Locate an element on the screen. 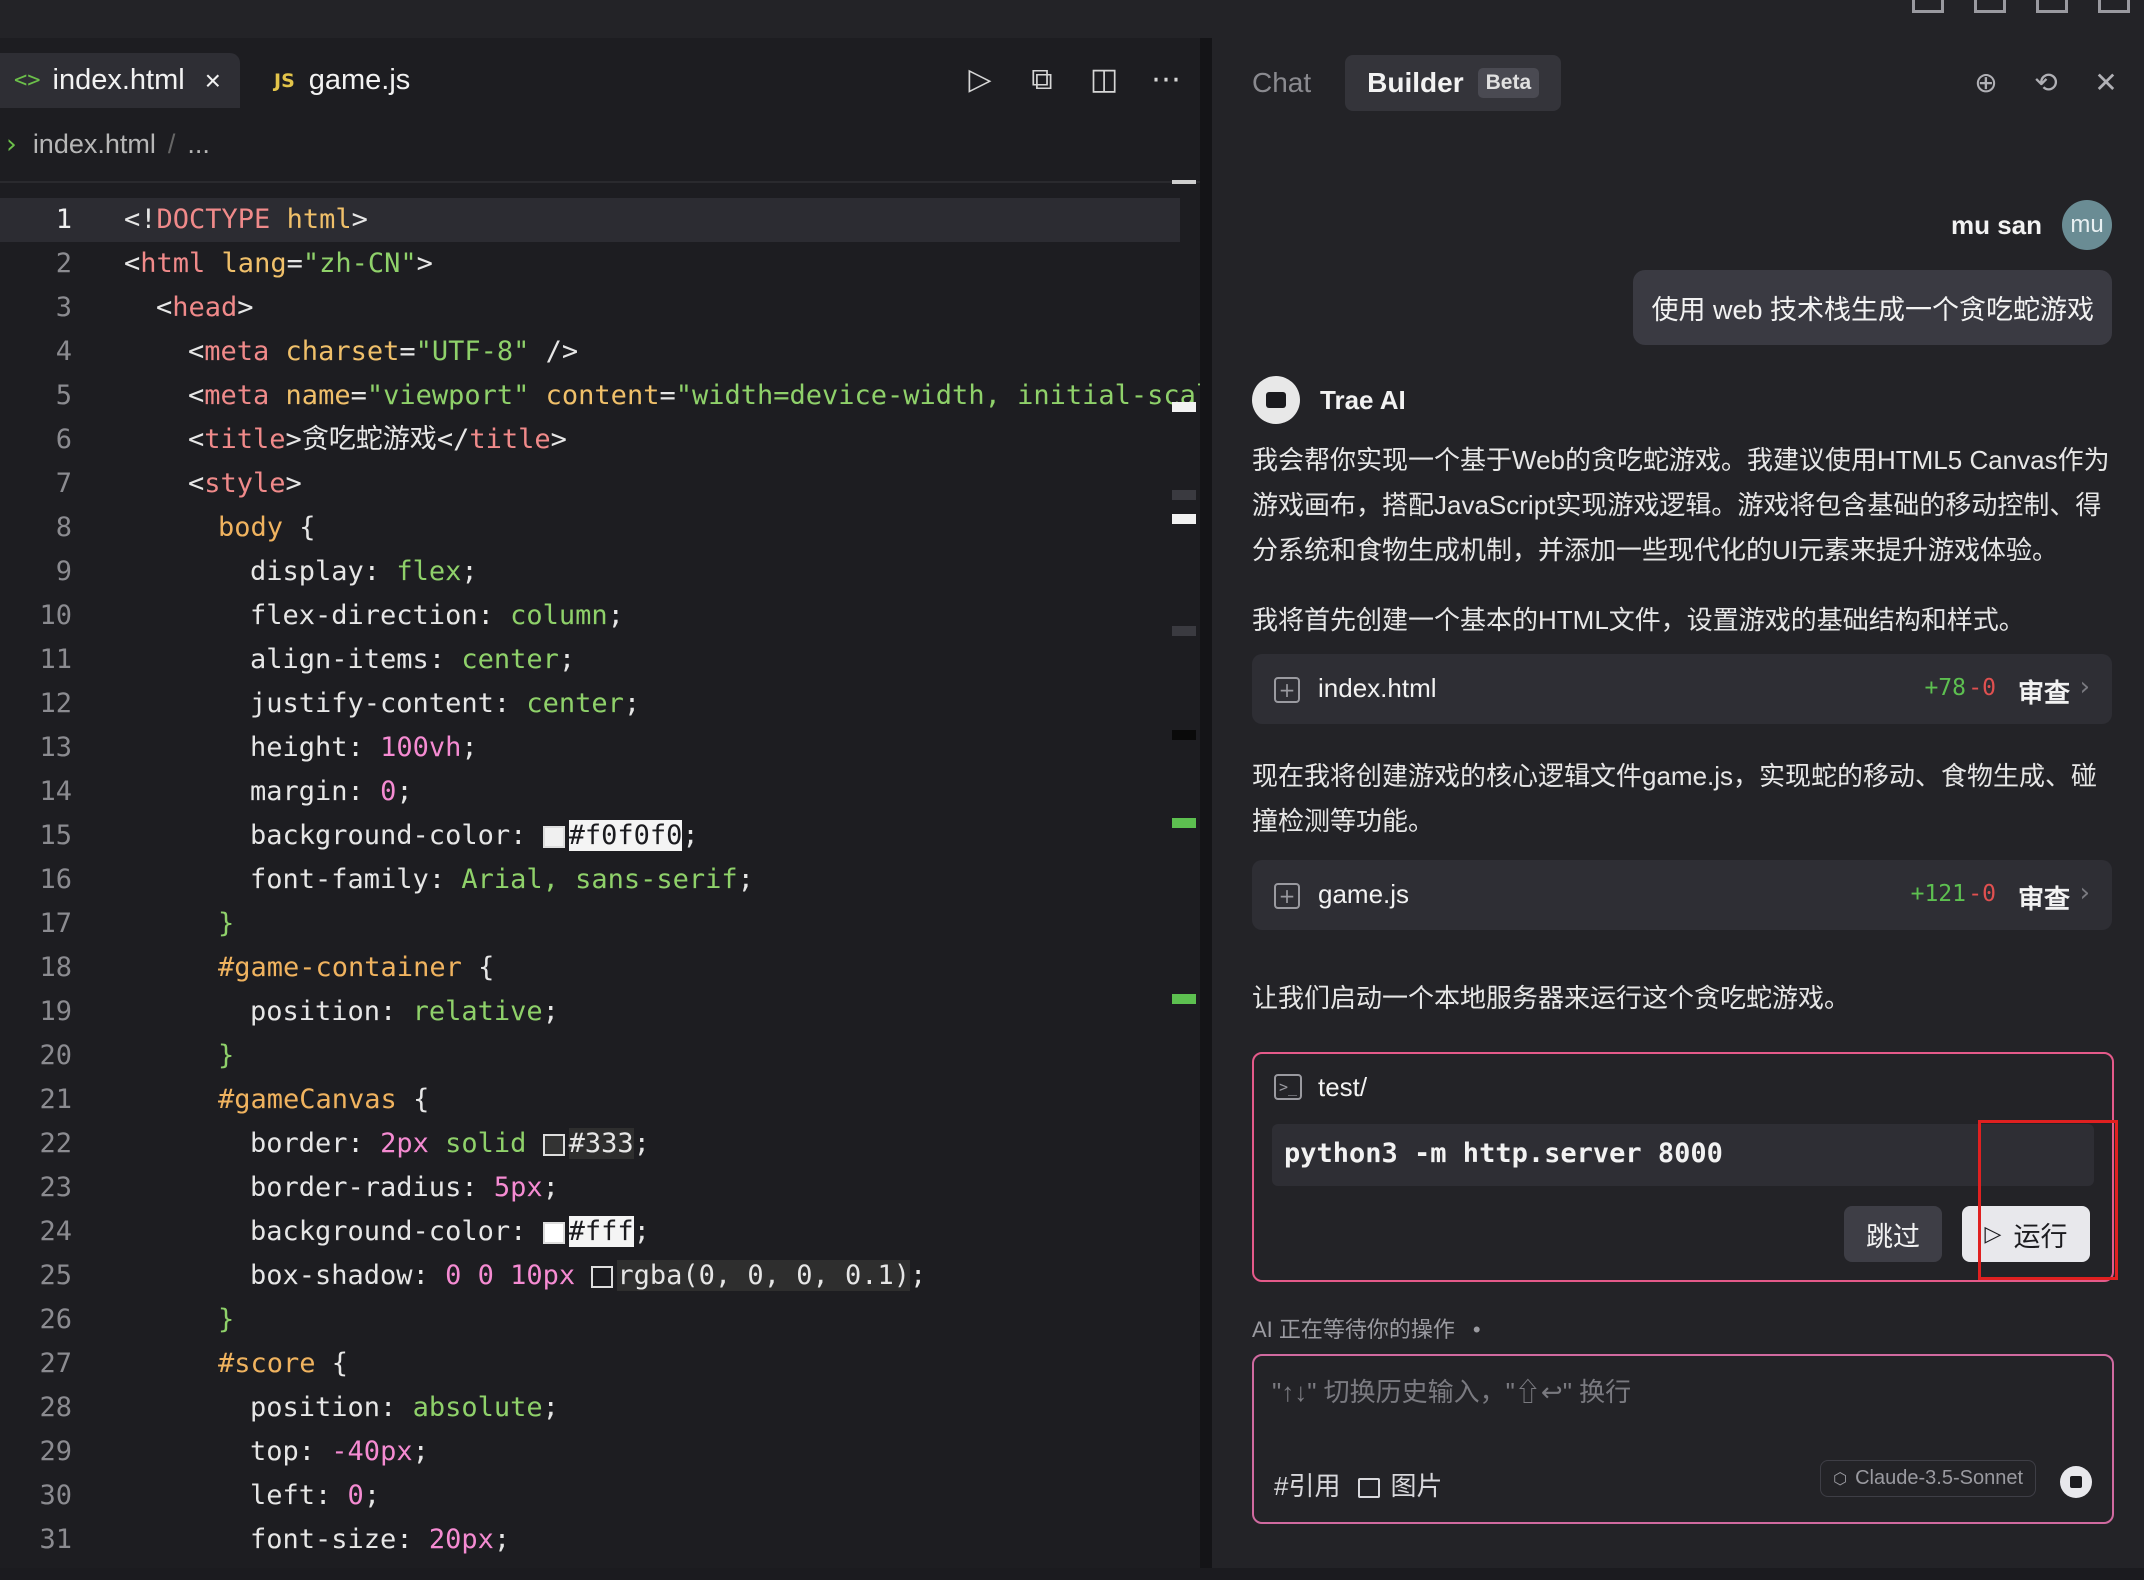  code-line: 7 <style> is located at coordinates (590, 484).